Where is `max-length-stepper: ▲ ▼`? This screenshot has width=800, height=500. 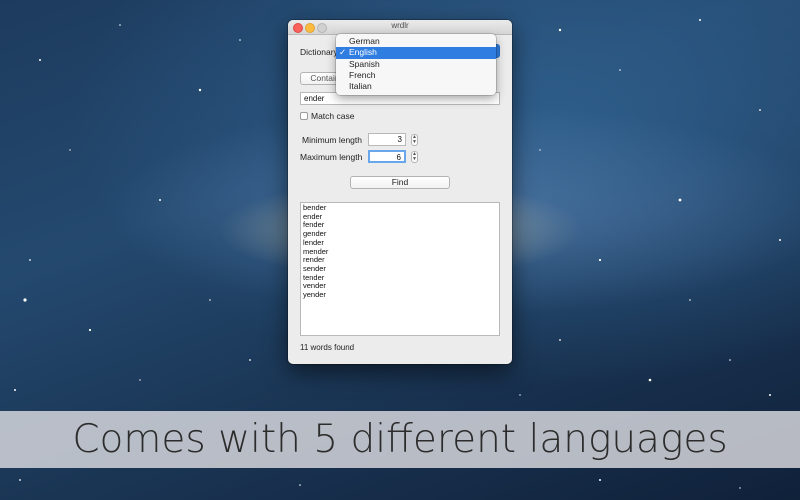 max-length-stepper: ▲ ▼ is located at coordinates (414, 157).